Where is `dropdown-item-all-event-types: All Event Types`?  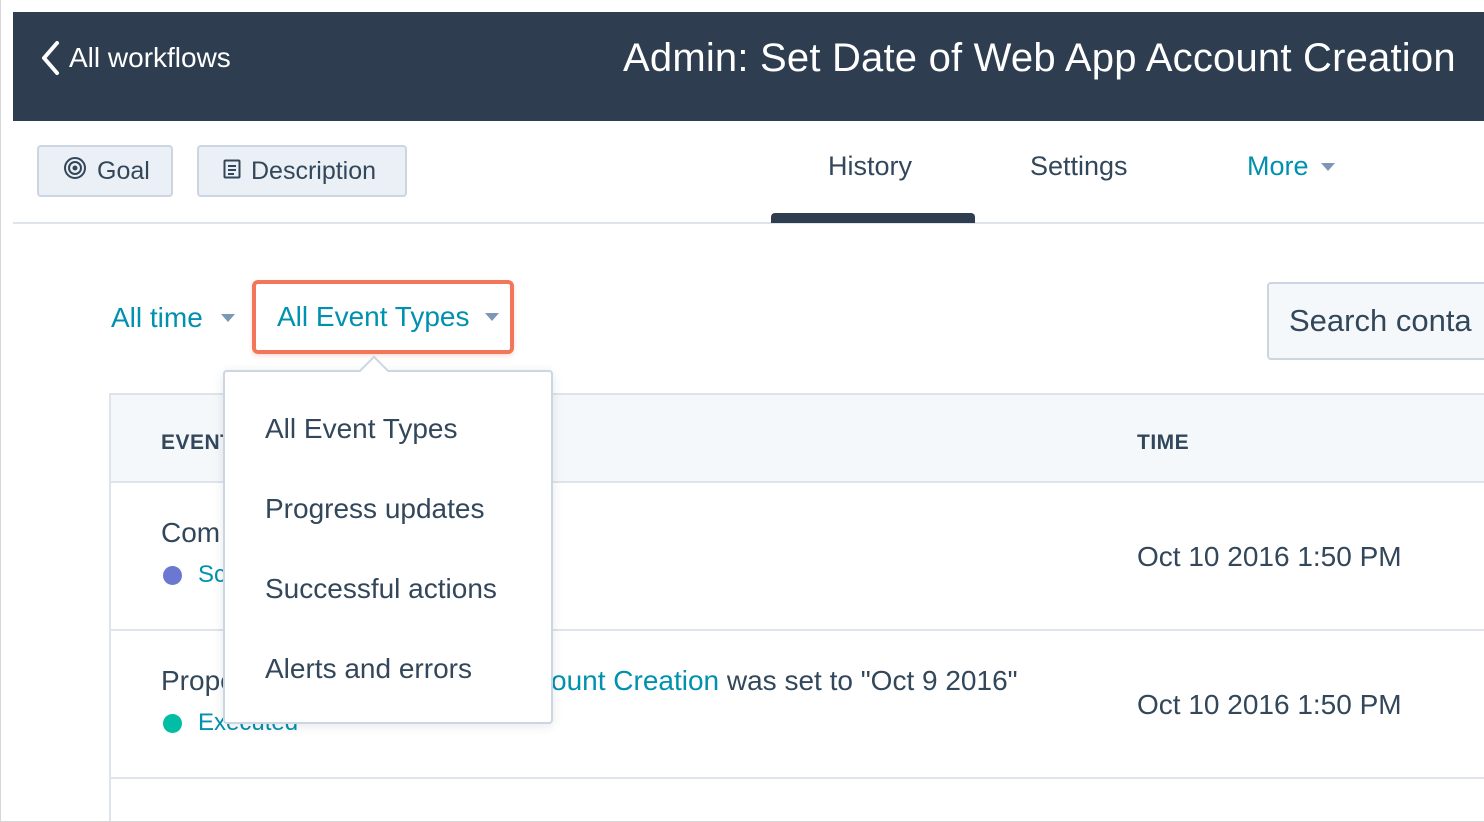
dropdown-item-all-event-types: All Event Types is located at coordinates (388, 429).